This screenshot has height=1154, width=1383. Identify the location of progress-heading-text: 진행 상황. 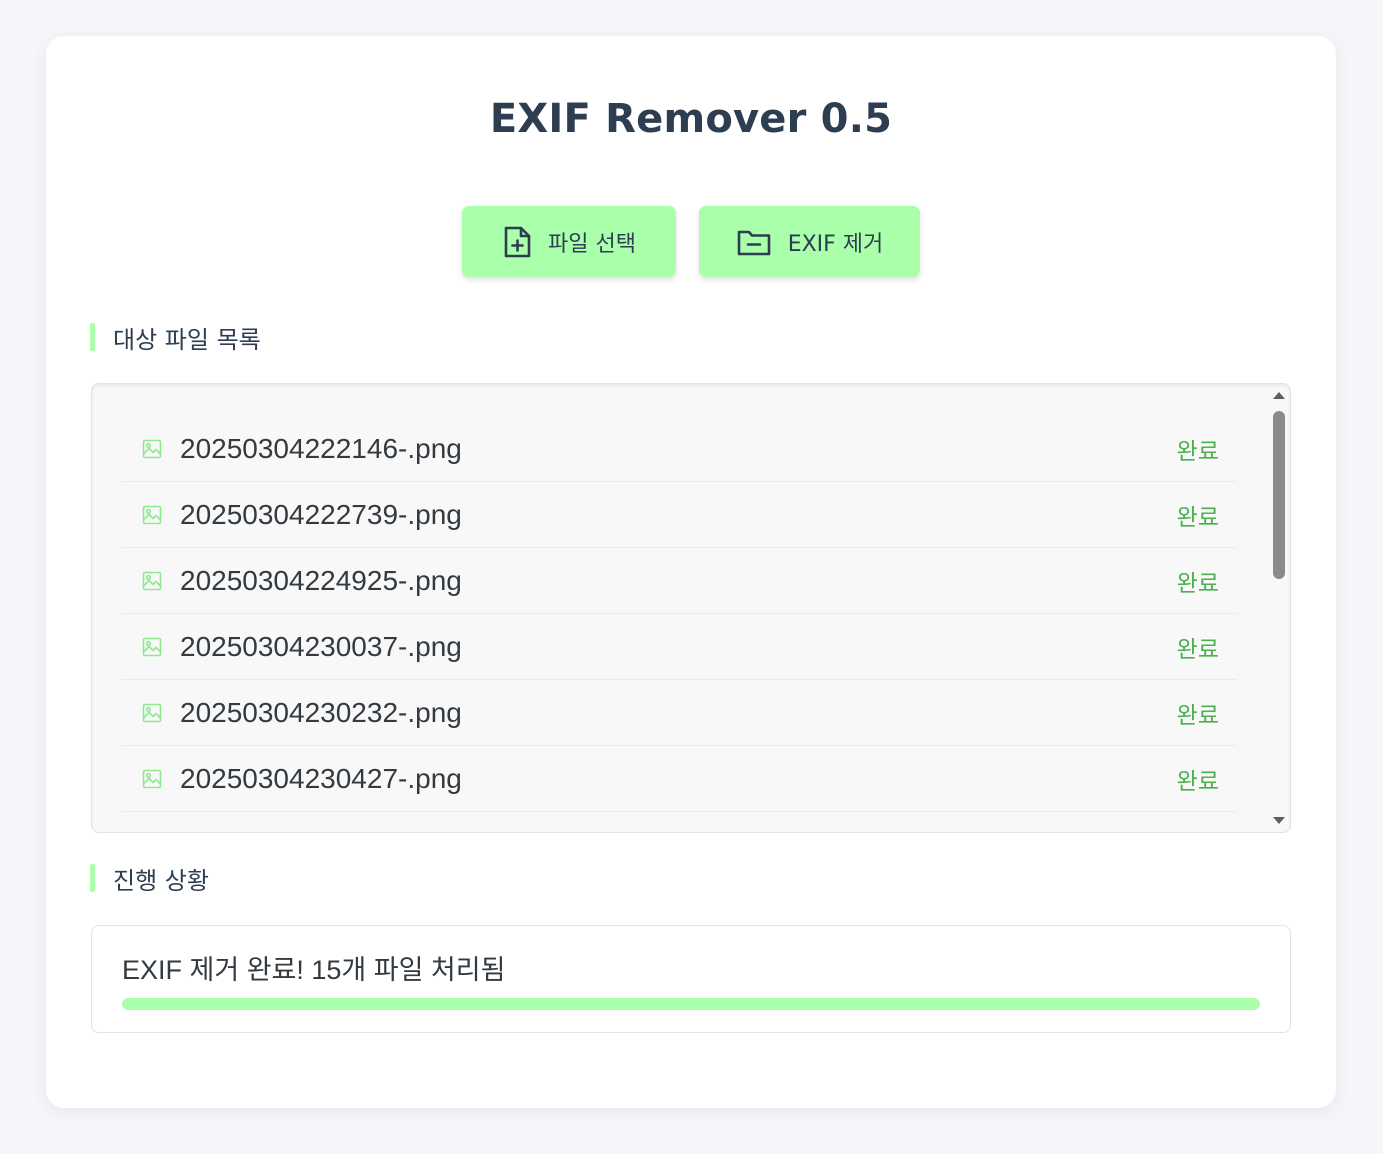
(161, 880).